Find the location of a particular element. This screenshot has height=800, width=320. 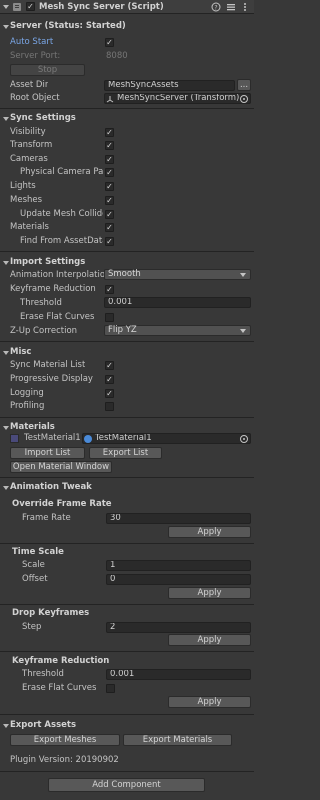

physical-camera-checkbox: ✓ is located at coordinates (109, 172).